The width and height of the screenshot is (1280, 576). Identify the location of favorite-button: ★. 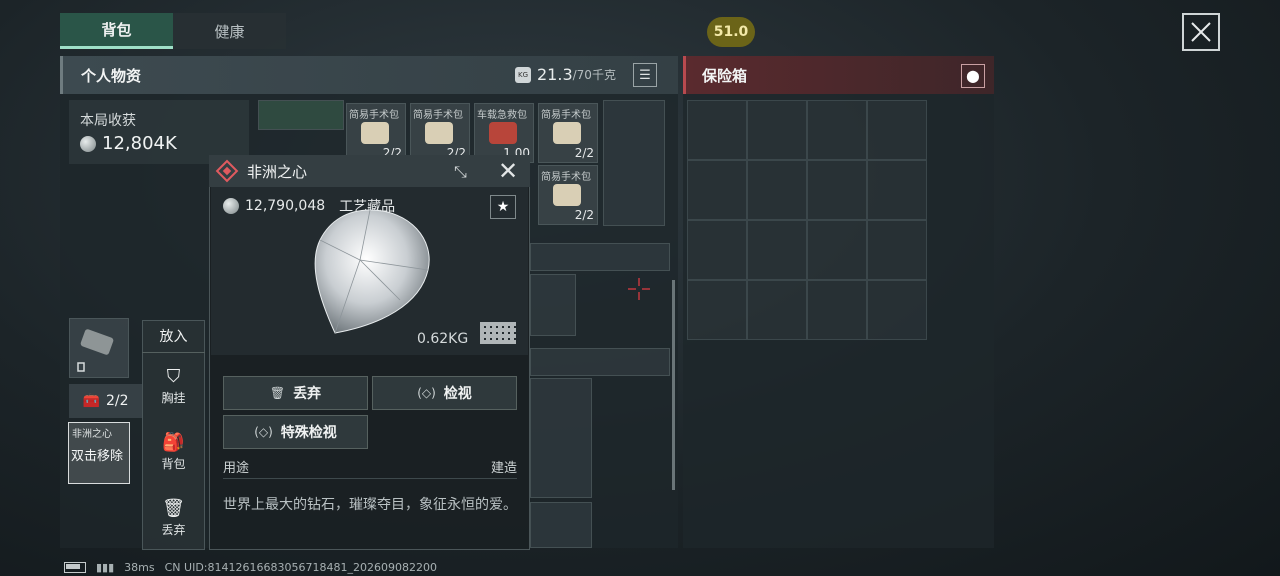
(503, 207).